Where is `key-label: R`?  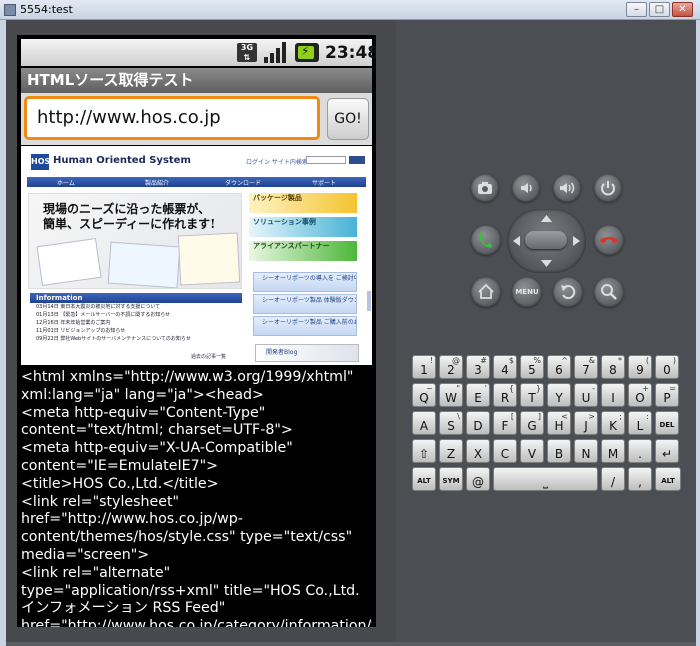
key-label: R is located at coordinates (505, 398).